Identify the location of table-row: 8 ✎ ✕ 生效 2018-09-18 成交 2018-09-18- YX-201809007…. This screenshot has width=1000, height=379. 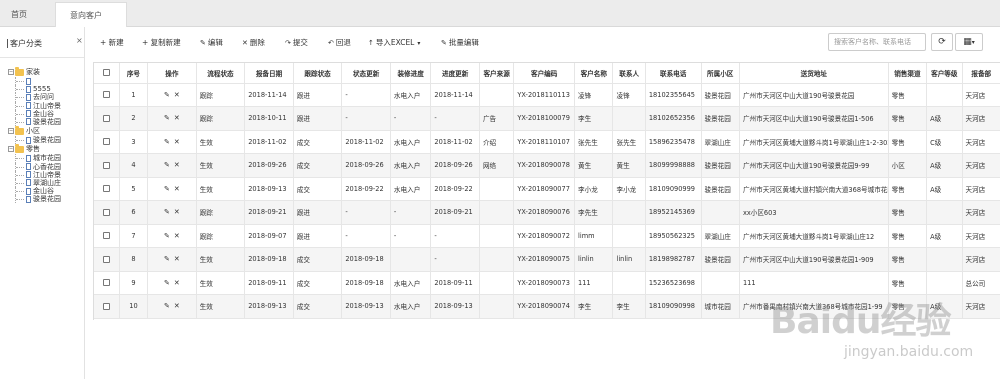
(547, 259).